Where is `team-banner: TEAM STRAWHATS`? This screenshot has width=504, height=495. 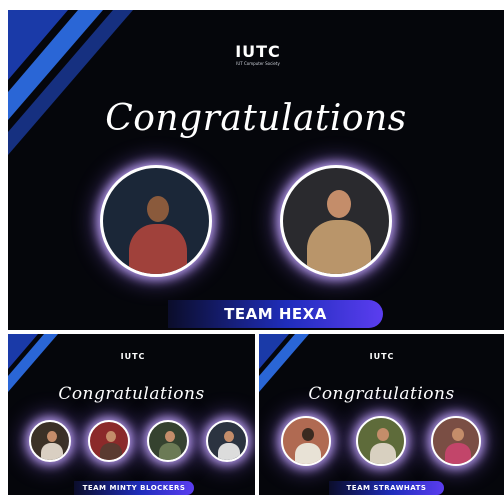 team-banner: TEAM STRAWHATS is located at coordinates (386, 488).